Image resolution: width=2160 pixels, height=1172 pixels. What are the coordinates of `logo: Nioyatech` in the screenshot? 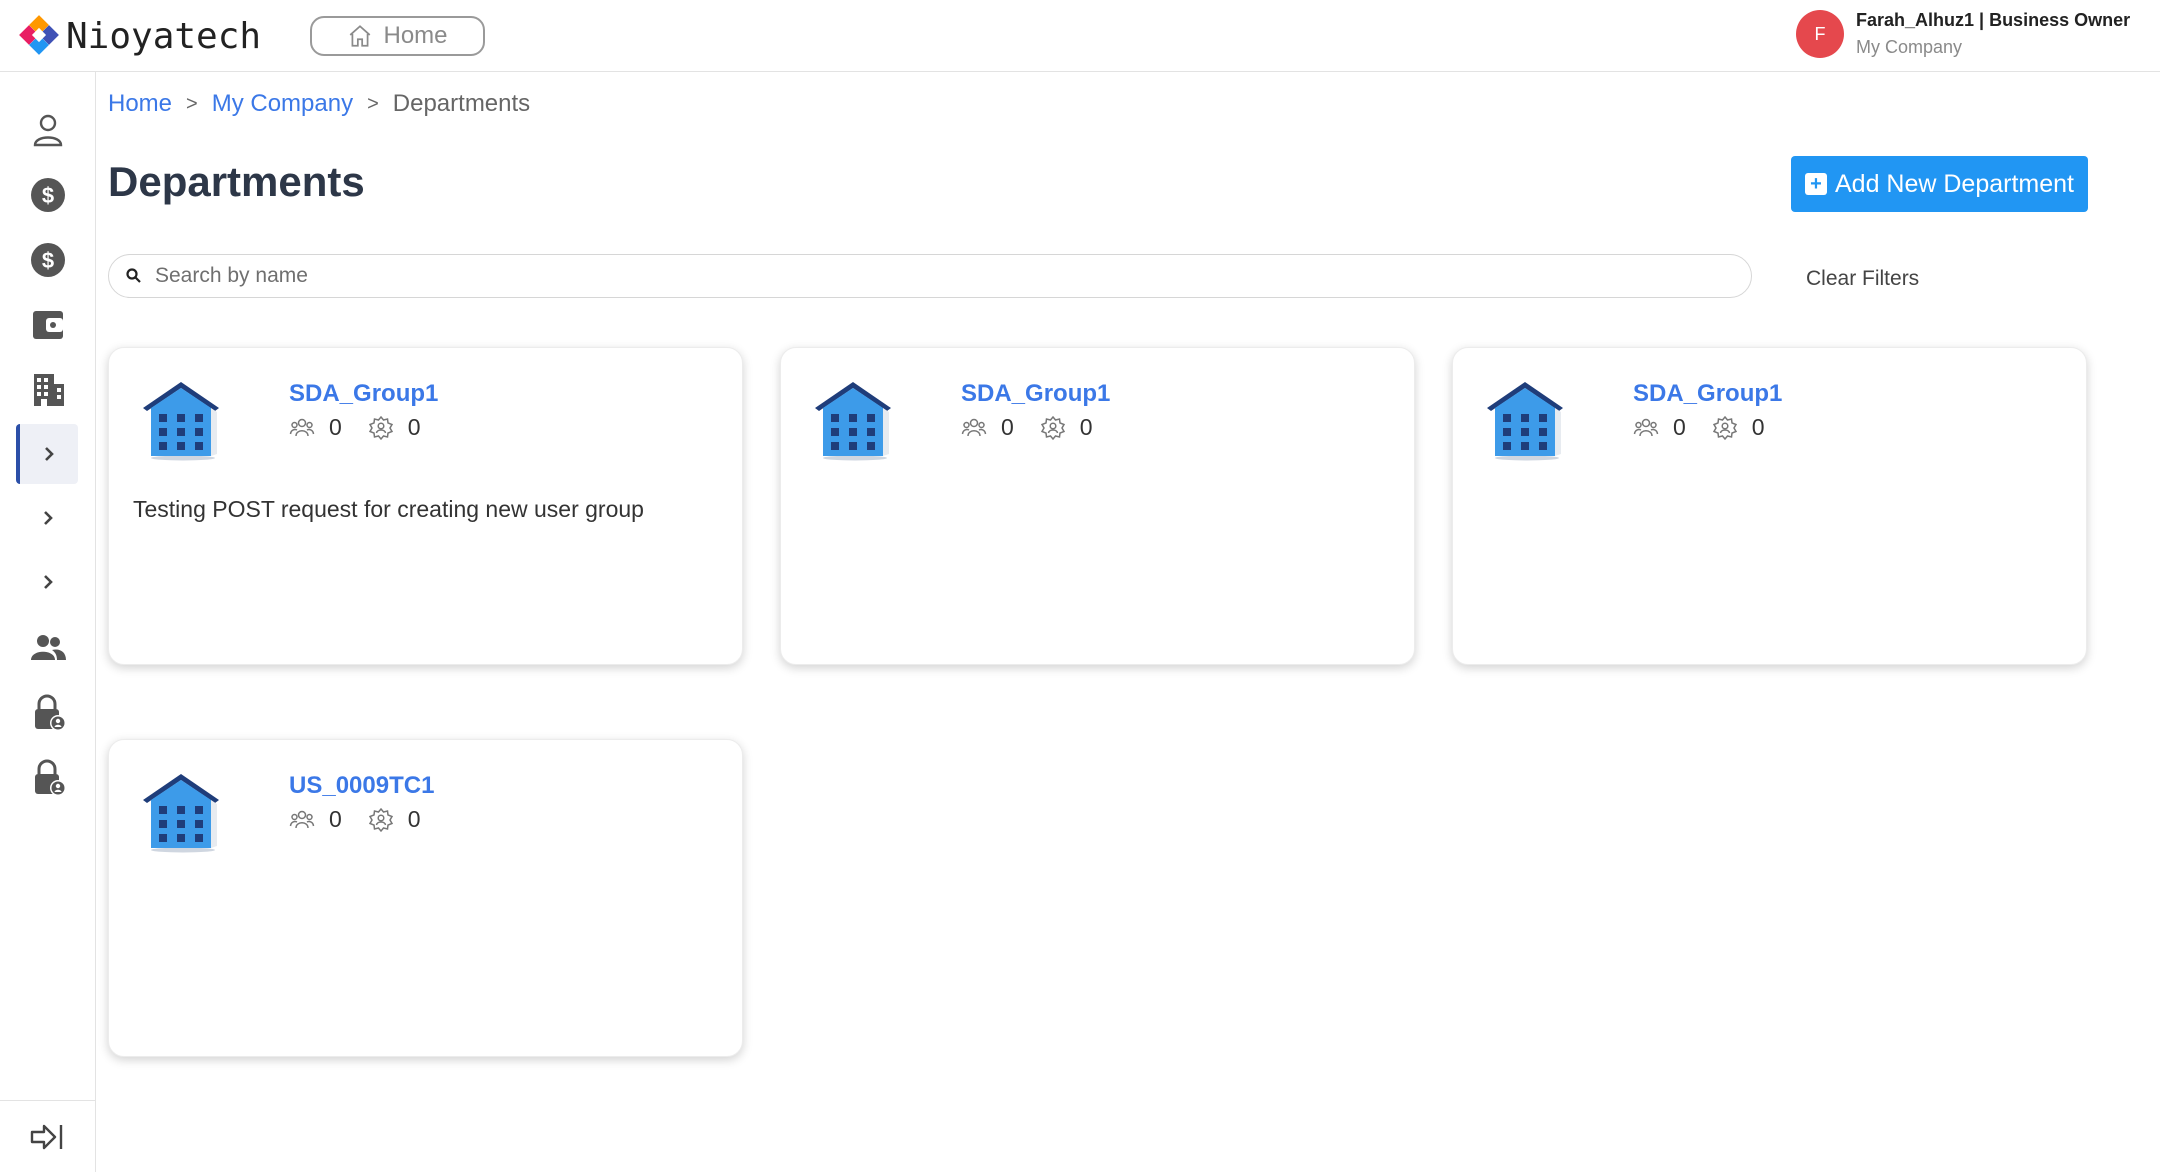 It's located at (139, 36).